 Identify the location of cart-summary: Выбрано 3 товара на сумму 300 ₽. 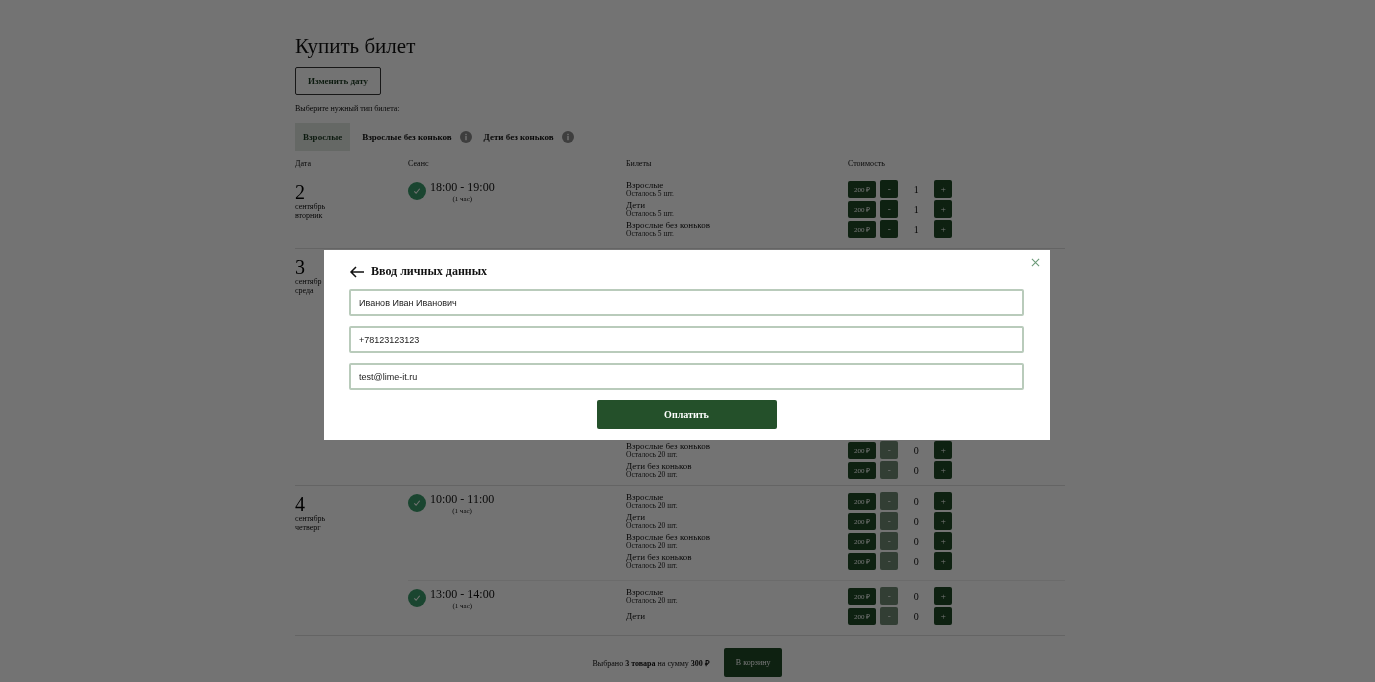
(651, 662).